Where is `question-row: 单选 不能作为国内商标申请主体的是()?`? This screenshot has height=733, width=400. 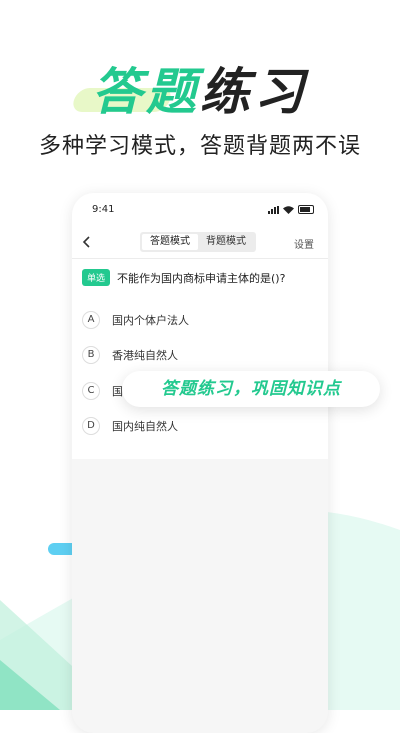
question-row: 单选 不能作为国内商标申请主体的是()? is located at coordinates (202, 277).